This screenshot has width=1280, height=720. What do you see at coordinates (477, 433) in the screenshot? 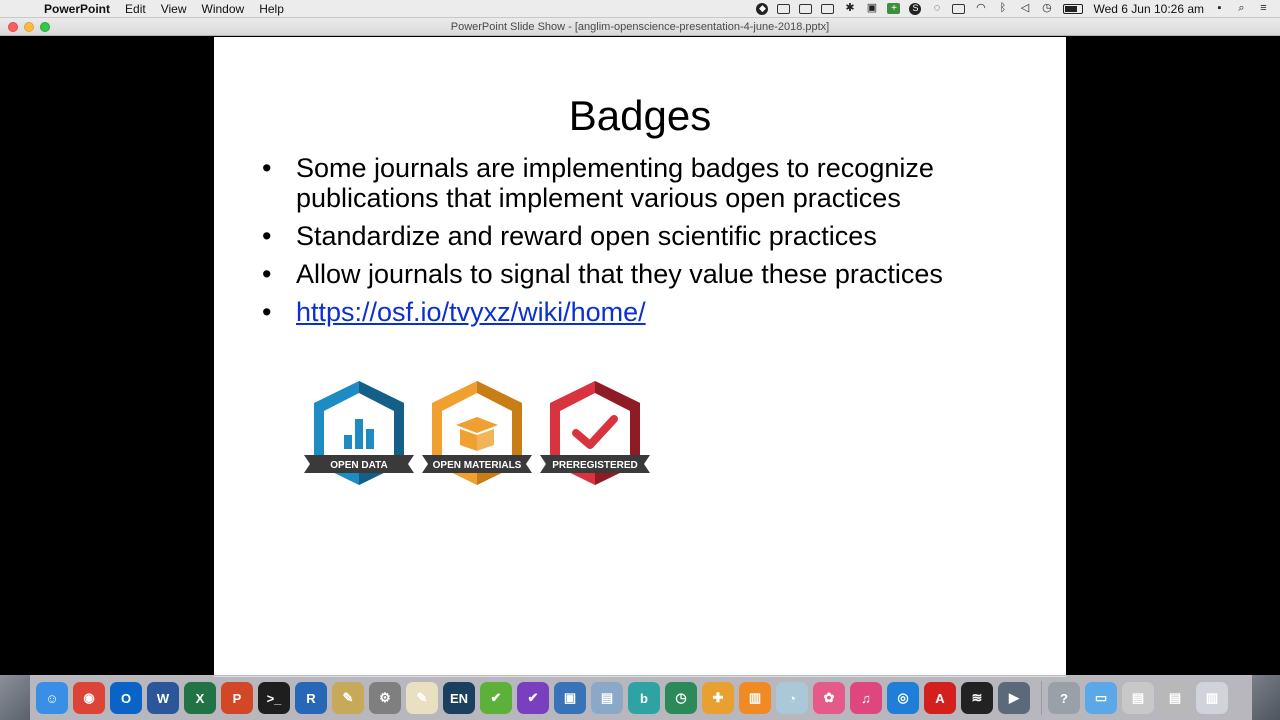
I see `open-materials-badge: OPEN MATERIALS` at bounding box center [477, 433].